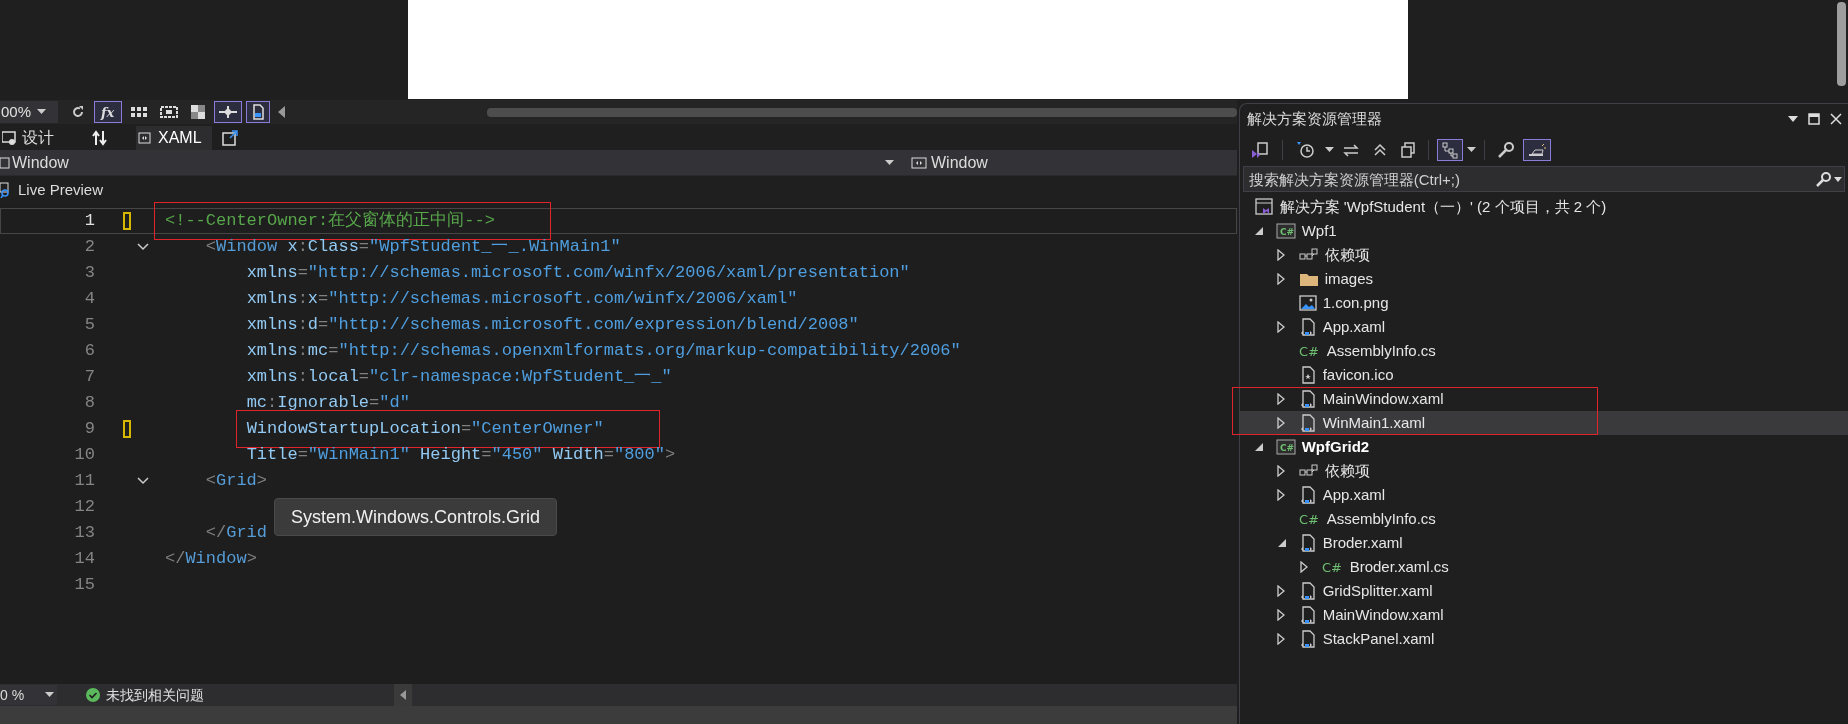  I want to click on code-line: Title="WinMain1" Height="450" Width="800">, so click(461, 455).